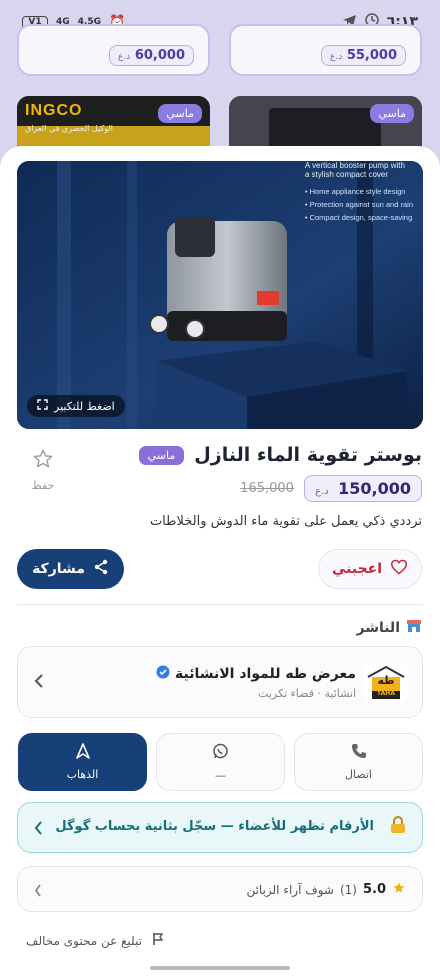 This screenshot has height=978, width=440. Describe the element at coordinates (82, 752) in the screenshot. I see `navigation-icon` at that location.